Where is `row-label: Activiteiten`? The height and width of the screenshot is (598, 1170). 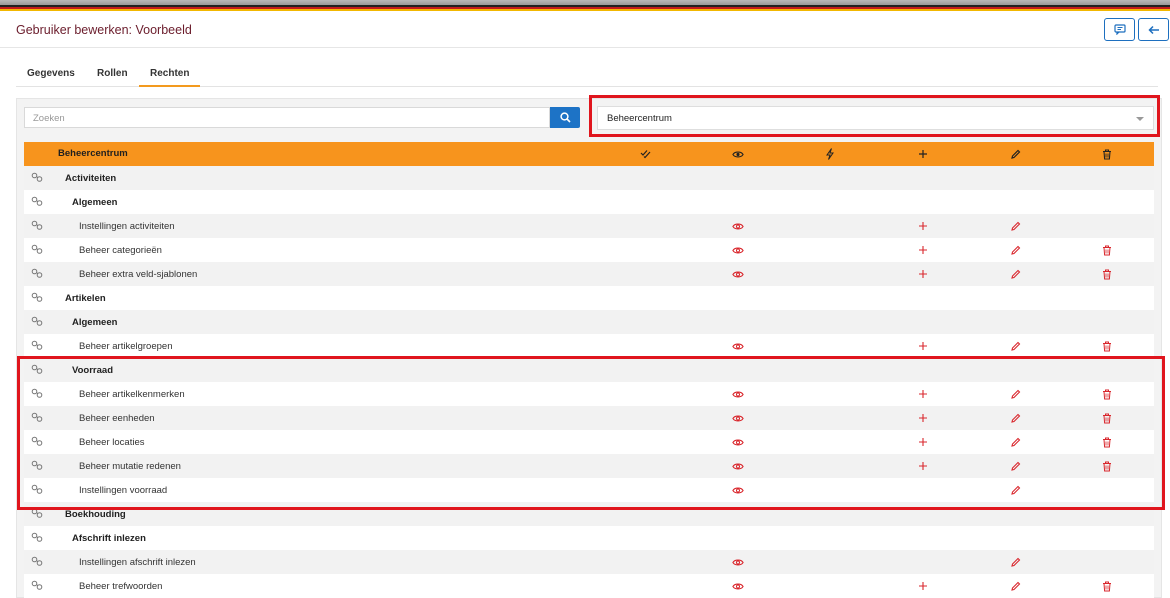
row-label: Activiteiten is located at coordinates (91, 178).